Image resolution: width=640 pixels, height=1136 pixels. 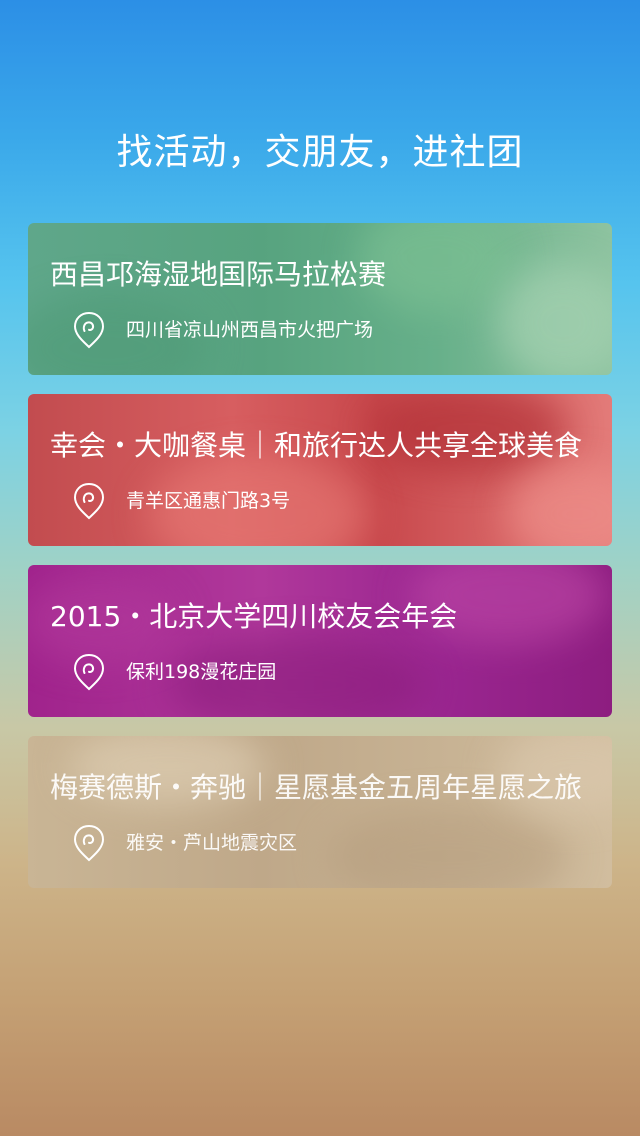 What do you see at coordinates (254, 616) in the screenshot?
I see `event-title: 2015・北京大学四川校友会年会` at bounding box center [254, 616].